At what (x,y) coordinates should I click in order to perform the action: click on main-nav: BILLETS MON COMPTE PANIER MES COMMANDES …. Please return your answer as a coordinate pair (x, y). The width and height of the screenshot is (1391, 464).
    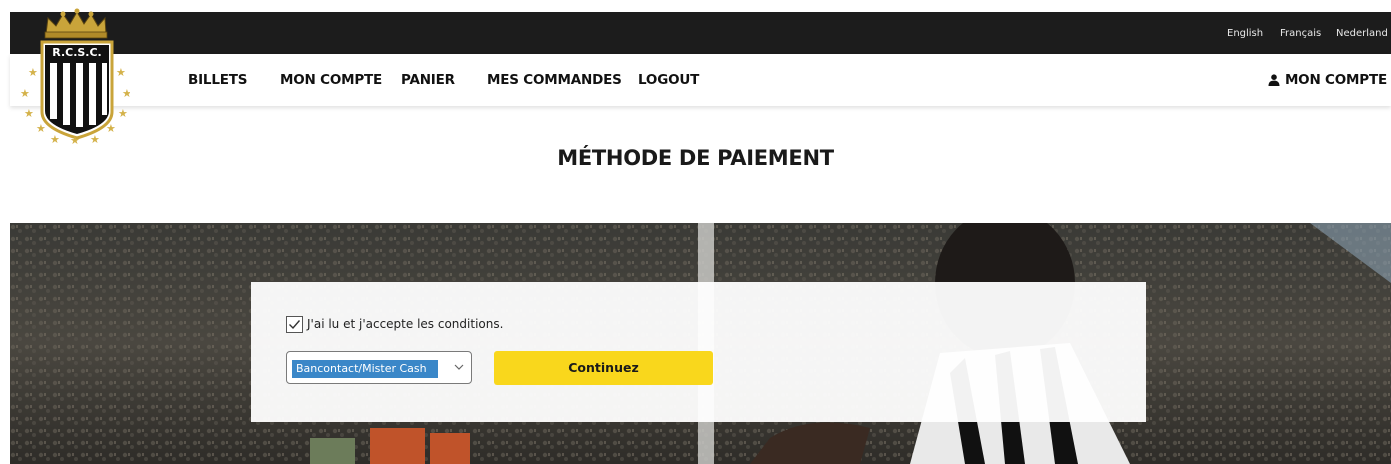
    Looking at the image, I should click on (700, 80).